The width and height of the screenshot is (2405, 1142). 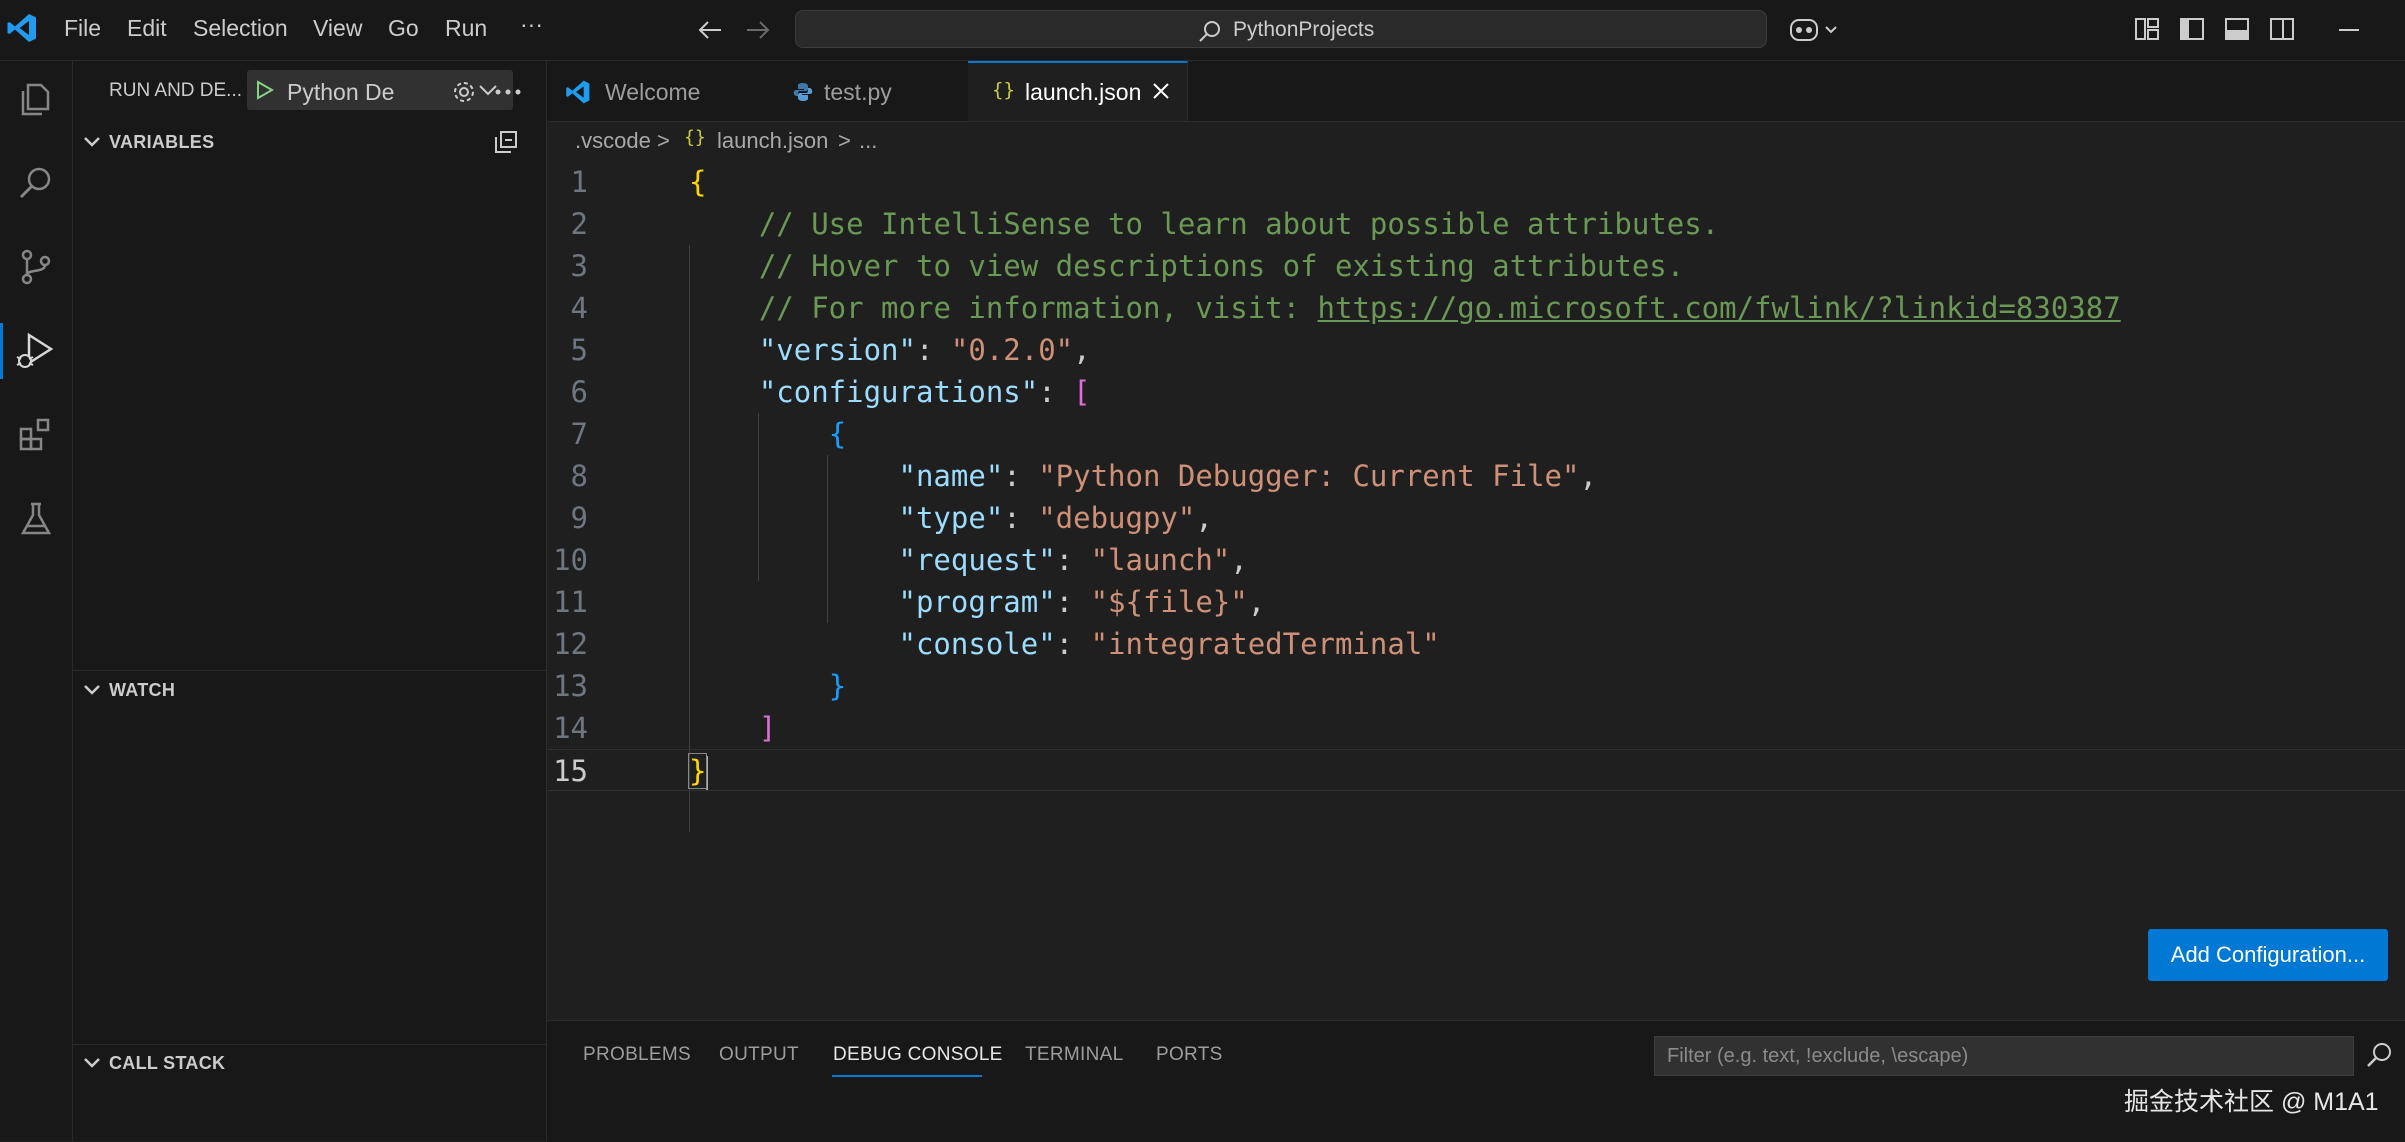 I want to click on line-number: 1, so click(x=579, y=182).